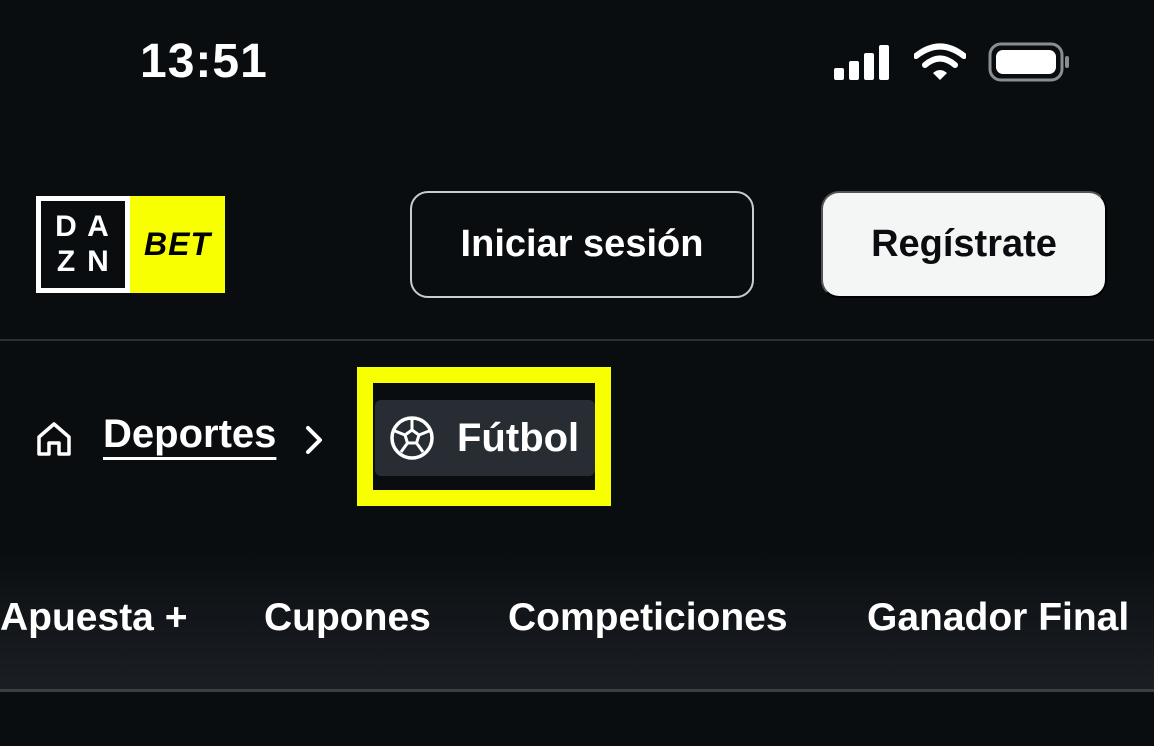 Image resolution: width=1154 pixels, height=746 pixels. I want to click on status-icons, so click(952, 62).